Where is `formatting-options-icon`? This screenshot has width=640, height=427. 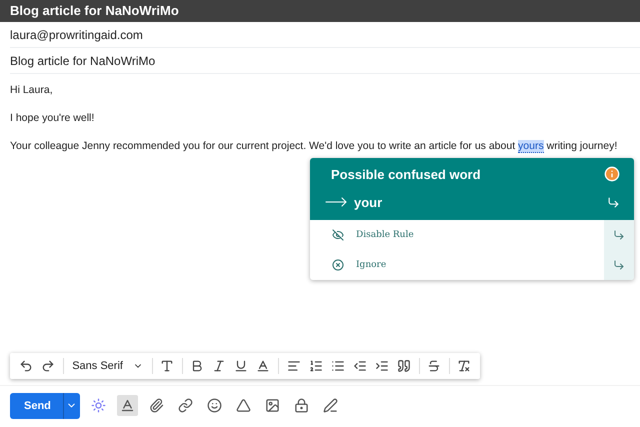 formatting-options-icon is located at coordinates (127, 405).